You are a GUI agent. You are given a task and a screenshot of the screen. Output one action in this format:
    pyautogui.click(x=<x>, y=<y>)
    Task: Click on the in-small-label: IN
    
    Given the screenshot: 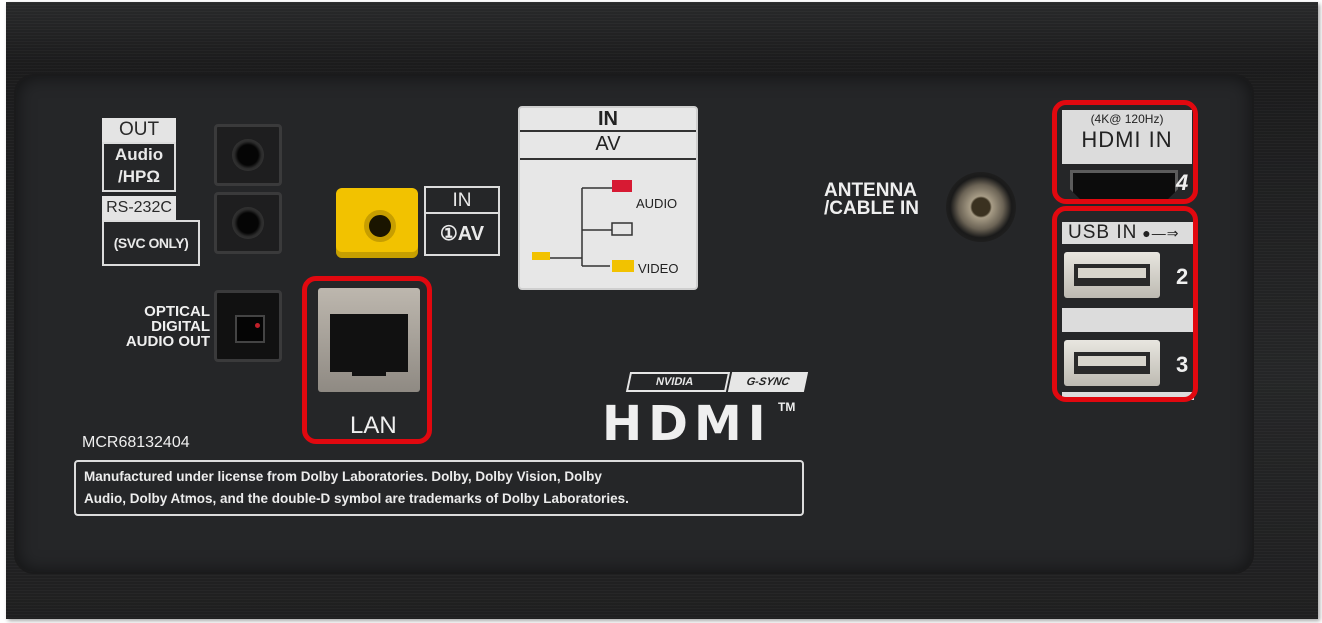 What is the action you would take?
    pyautogui.click(x=462, y=199)
    